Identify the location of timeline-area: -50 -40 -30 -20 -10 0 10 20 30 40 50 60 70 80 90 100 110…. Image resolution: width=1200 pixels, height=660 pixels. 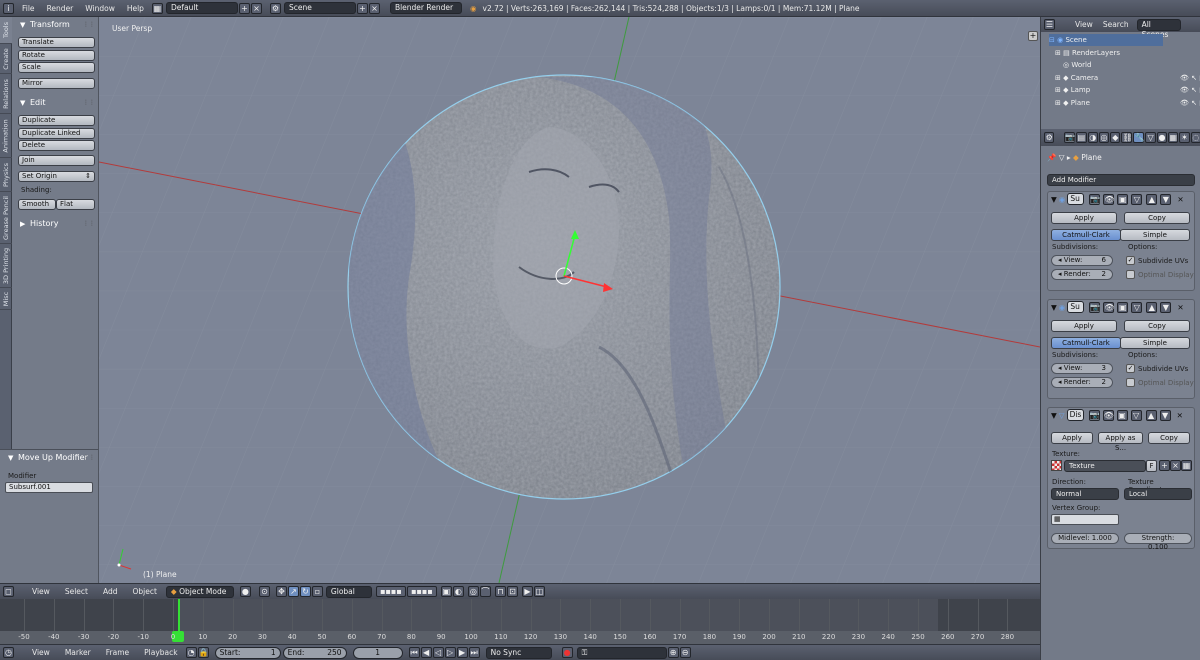
(520, 621).